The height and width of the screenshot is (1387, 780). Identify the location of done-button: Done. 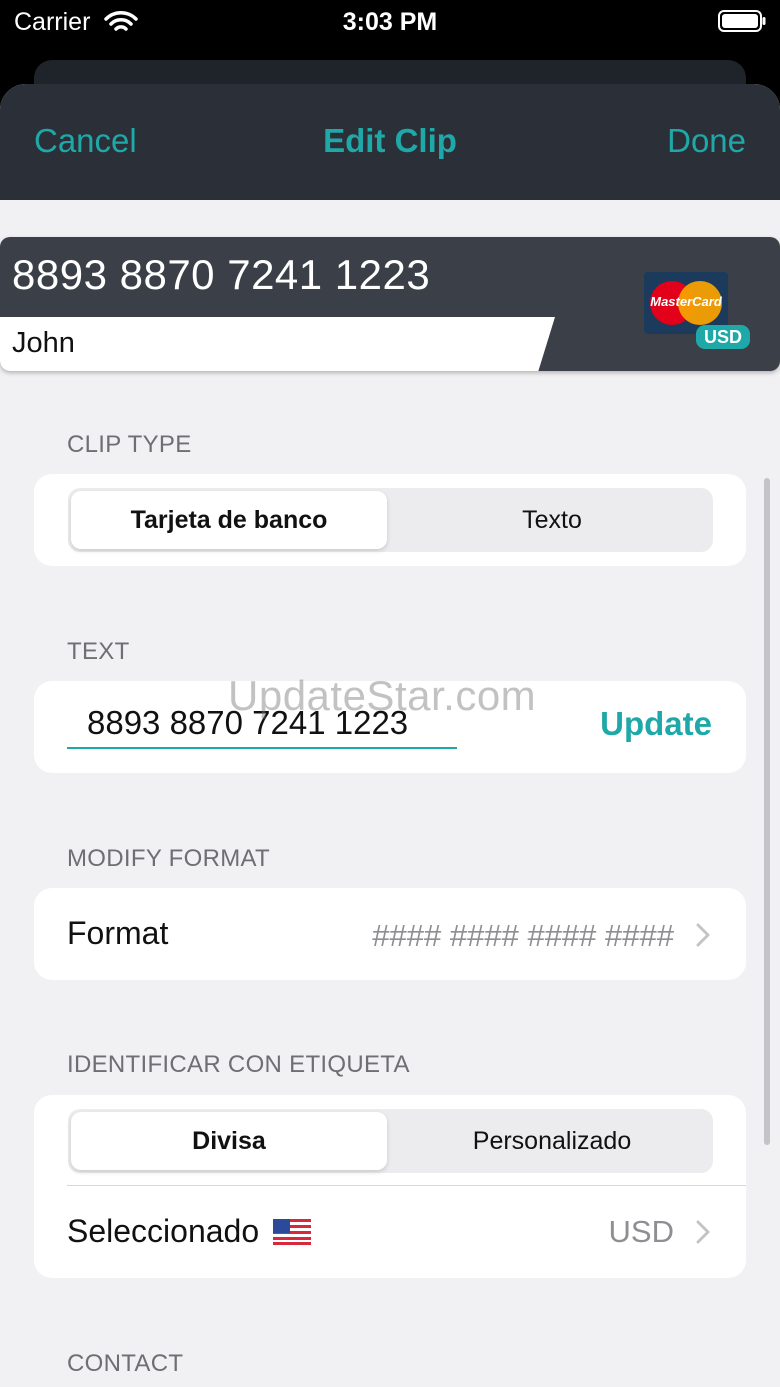
(706, 141).